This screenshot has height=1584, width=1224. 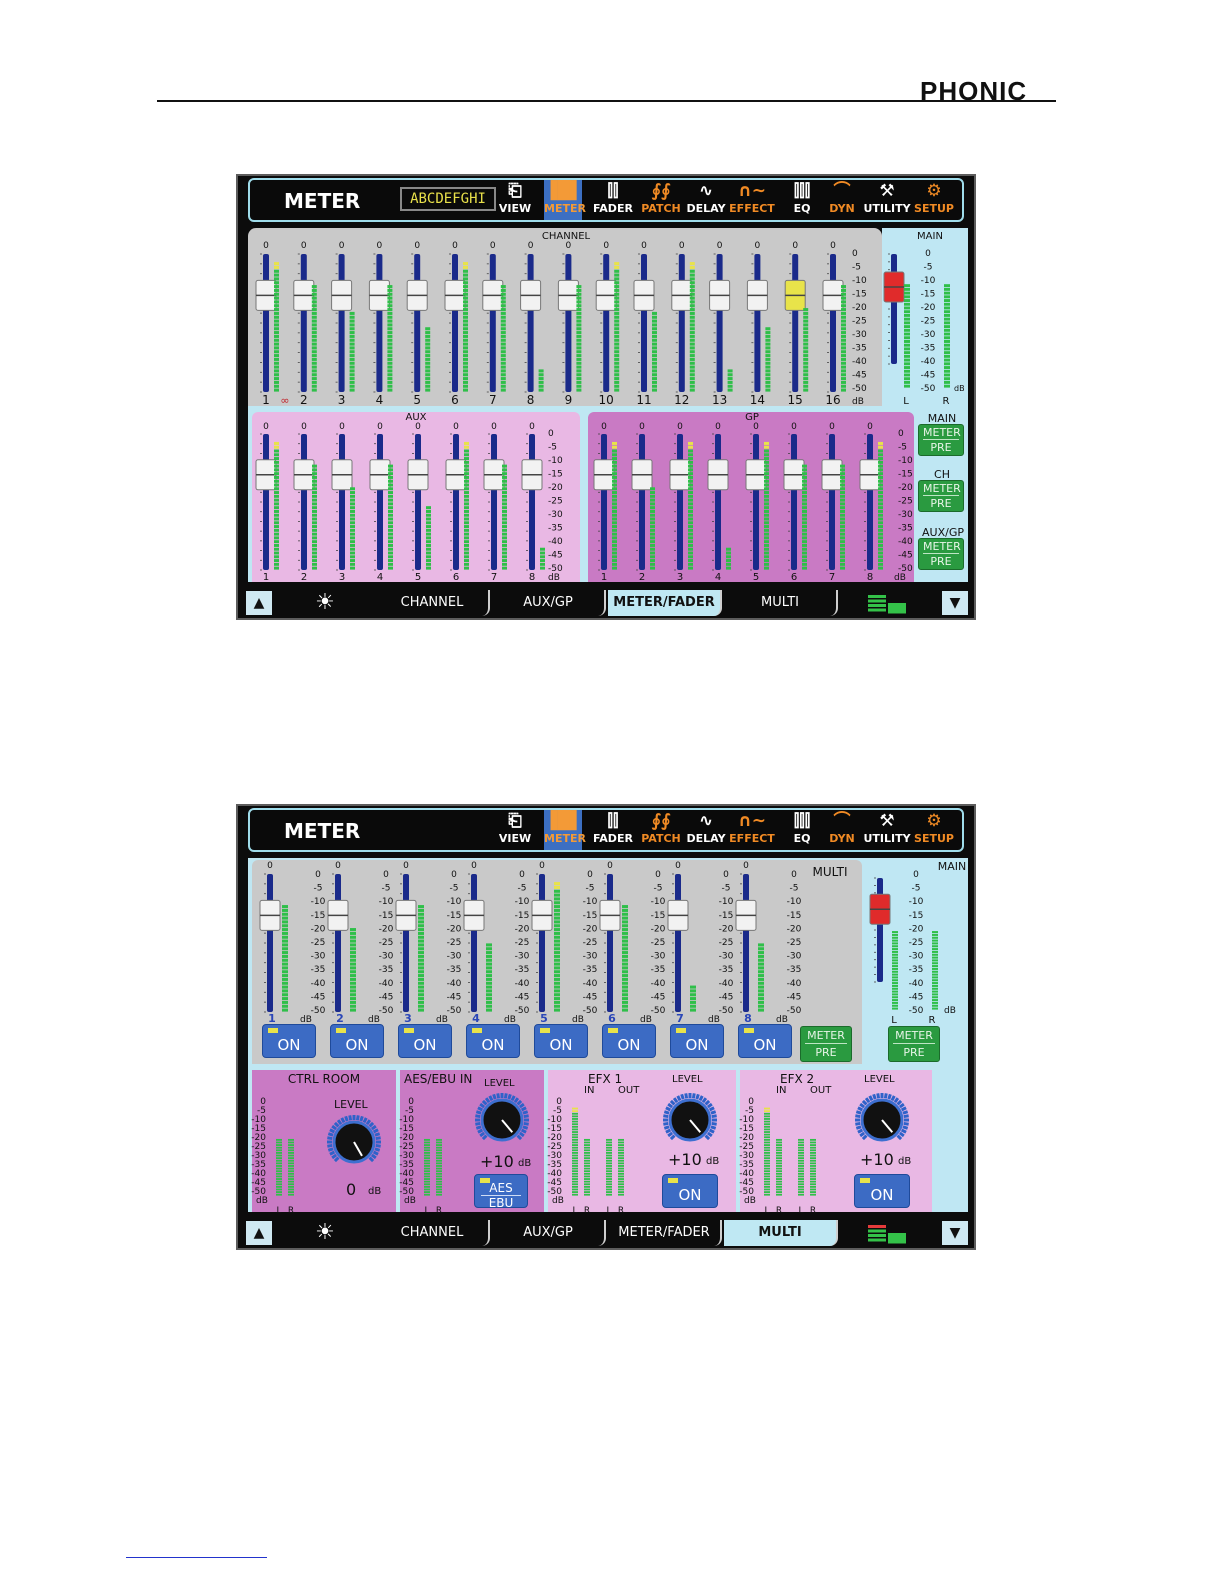 I want to click on efx1-meters-bar-0-segment, so click(x=575, y=1150).